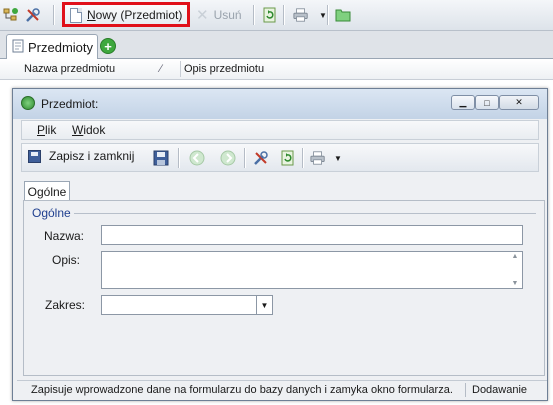  I want to click on close-button: ✕, so click(519, 102).